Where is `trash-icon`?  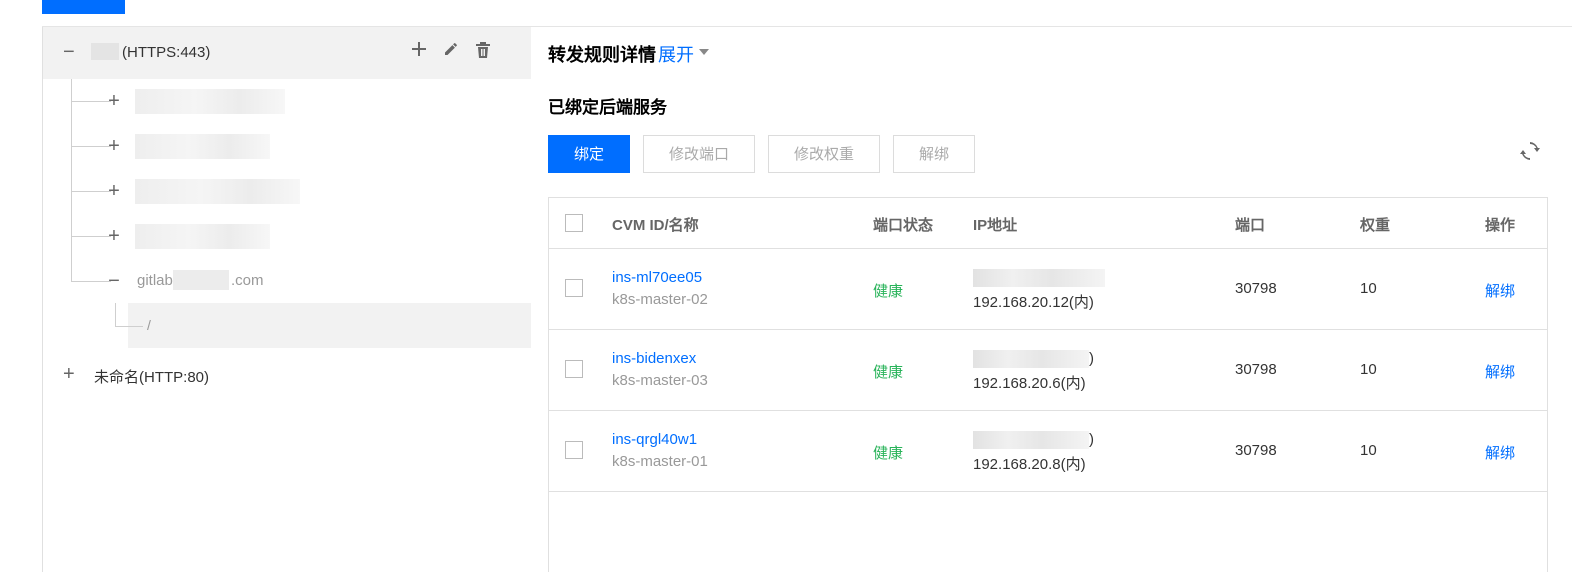
trash-icon is located at coordinates (483, 52).